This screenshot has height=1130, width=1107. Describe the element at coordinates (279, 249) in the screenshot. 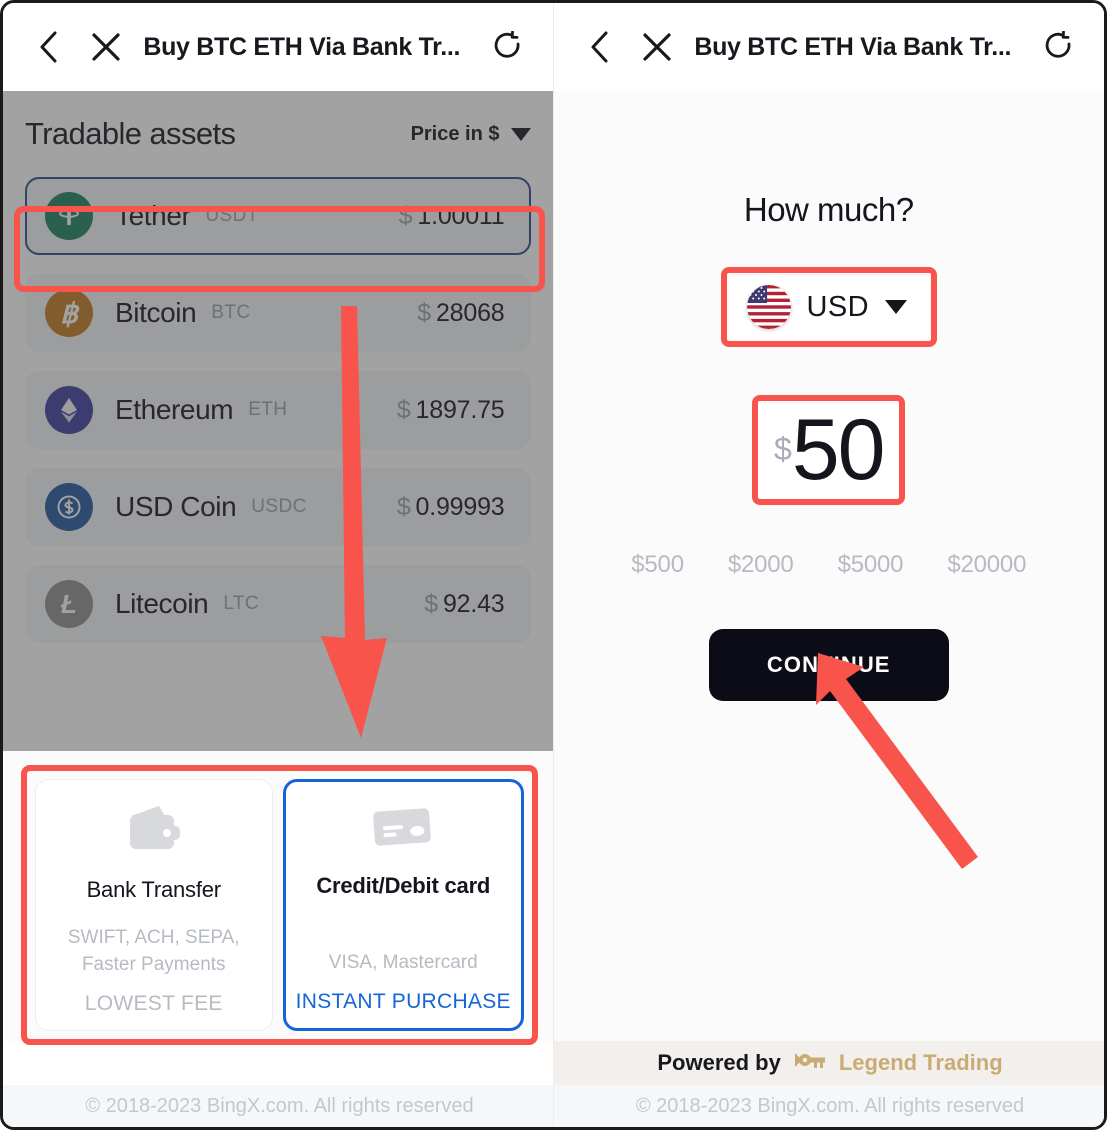

I see `highlight-box-tether-row` at that location.